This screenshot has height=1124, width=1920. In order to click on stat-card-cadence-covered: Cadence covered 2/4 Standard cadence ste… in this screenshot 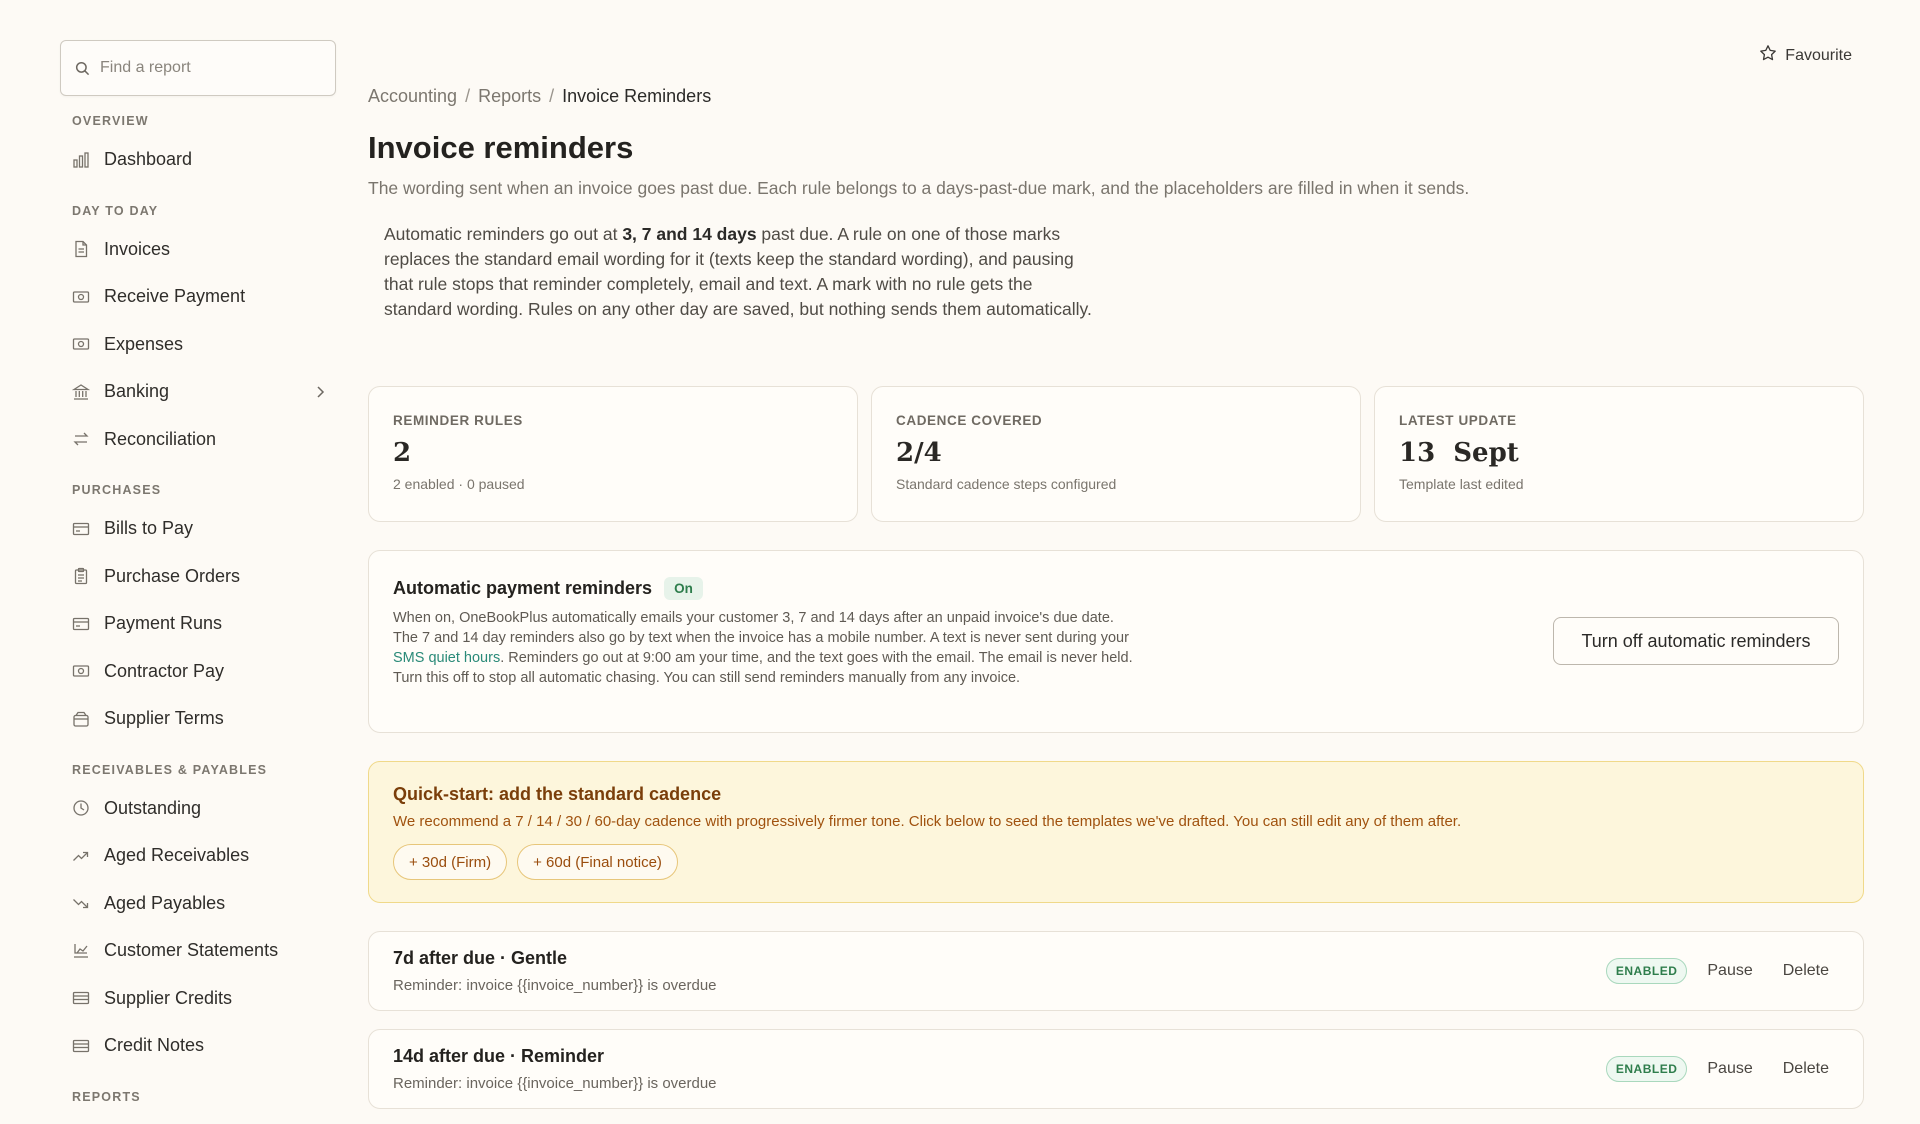, I will do `click(1116, 454)`.